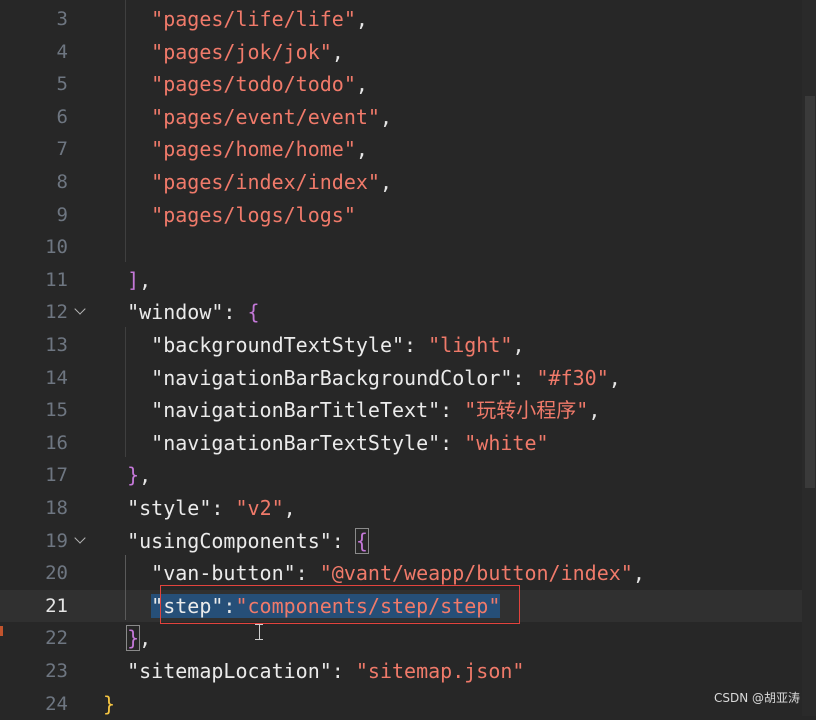 This screenshot has width=816, height=720. I want to click on code-text: "backgroundTextStyle": "light",, so click(313, 345).